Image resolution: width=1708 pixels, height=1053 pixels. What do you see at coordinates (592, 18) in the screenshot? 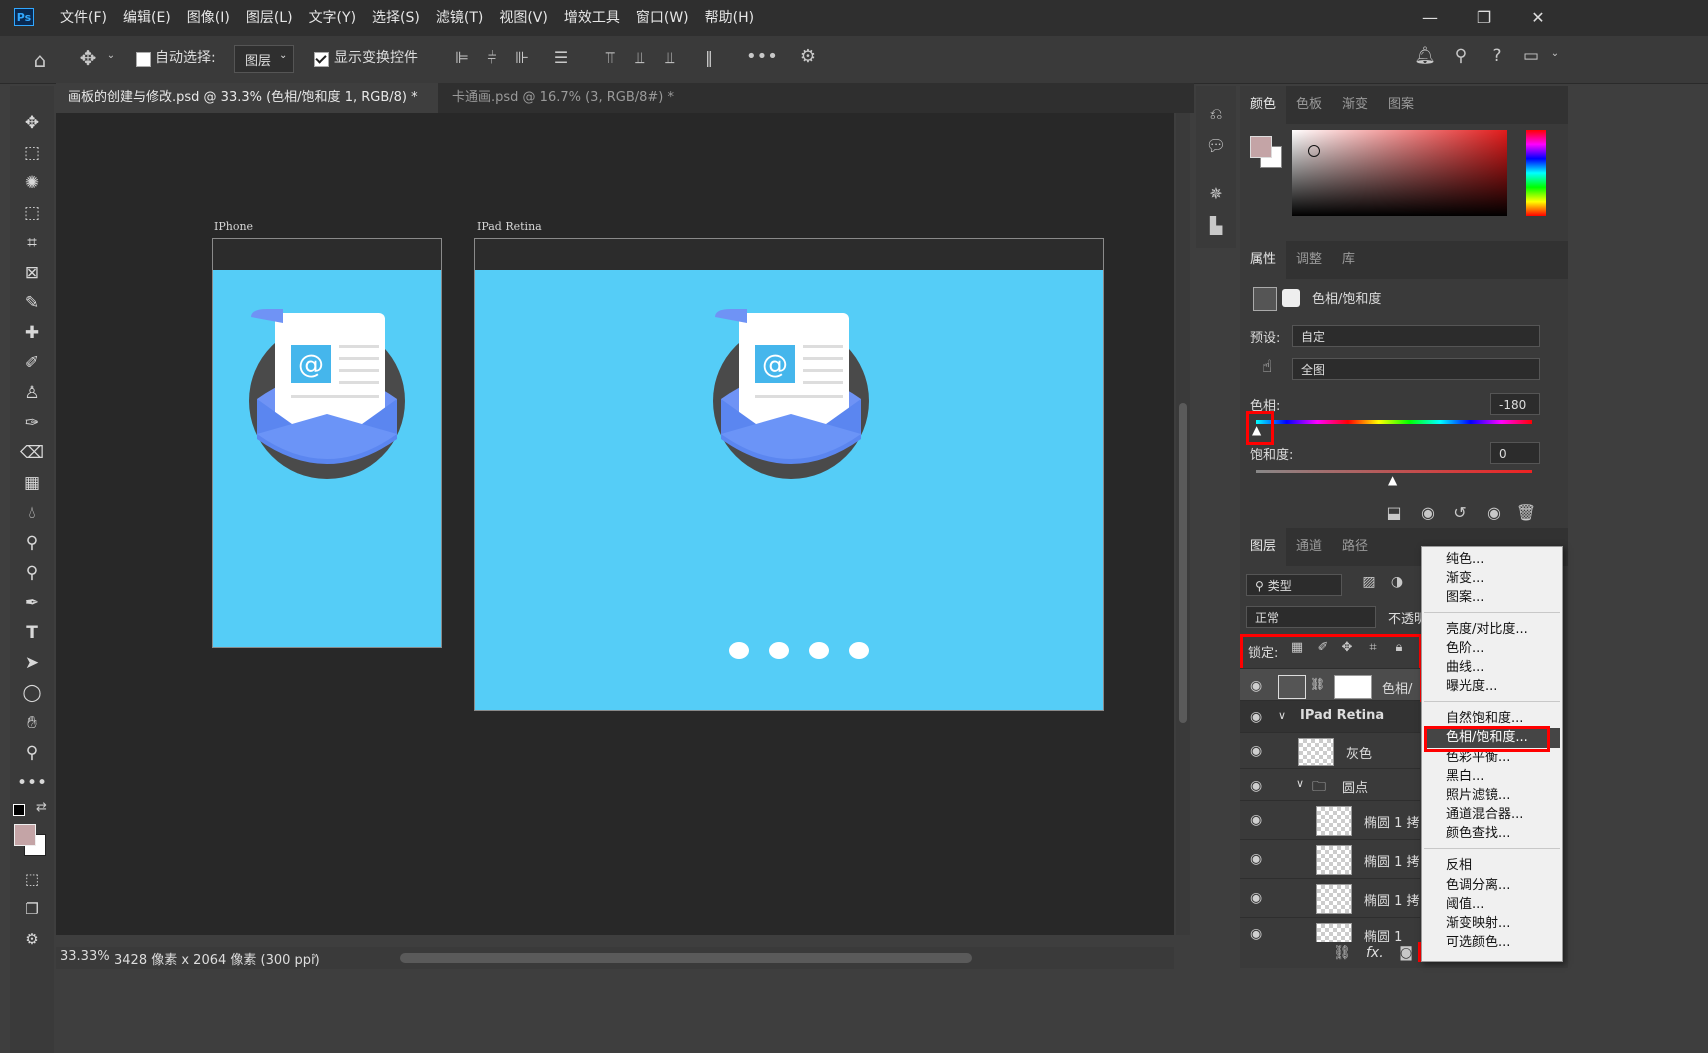
I see `menu-plugins: 增效工具` at bounding box center [592, 18].